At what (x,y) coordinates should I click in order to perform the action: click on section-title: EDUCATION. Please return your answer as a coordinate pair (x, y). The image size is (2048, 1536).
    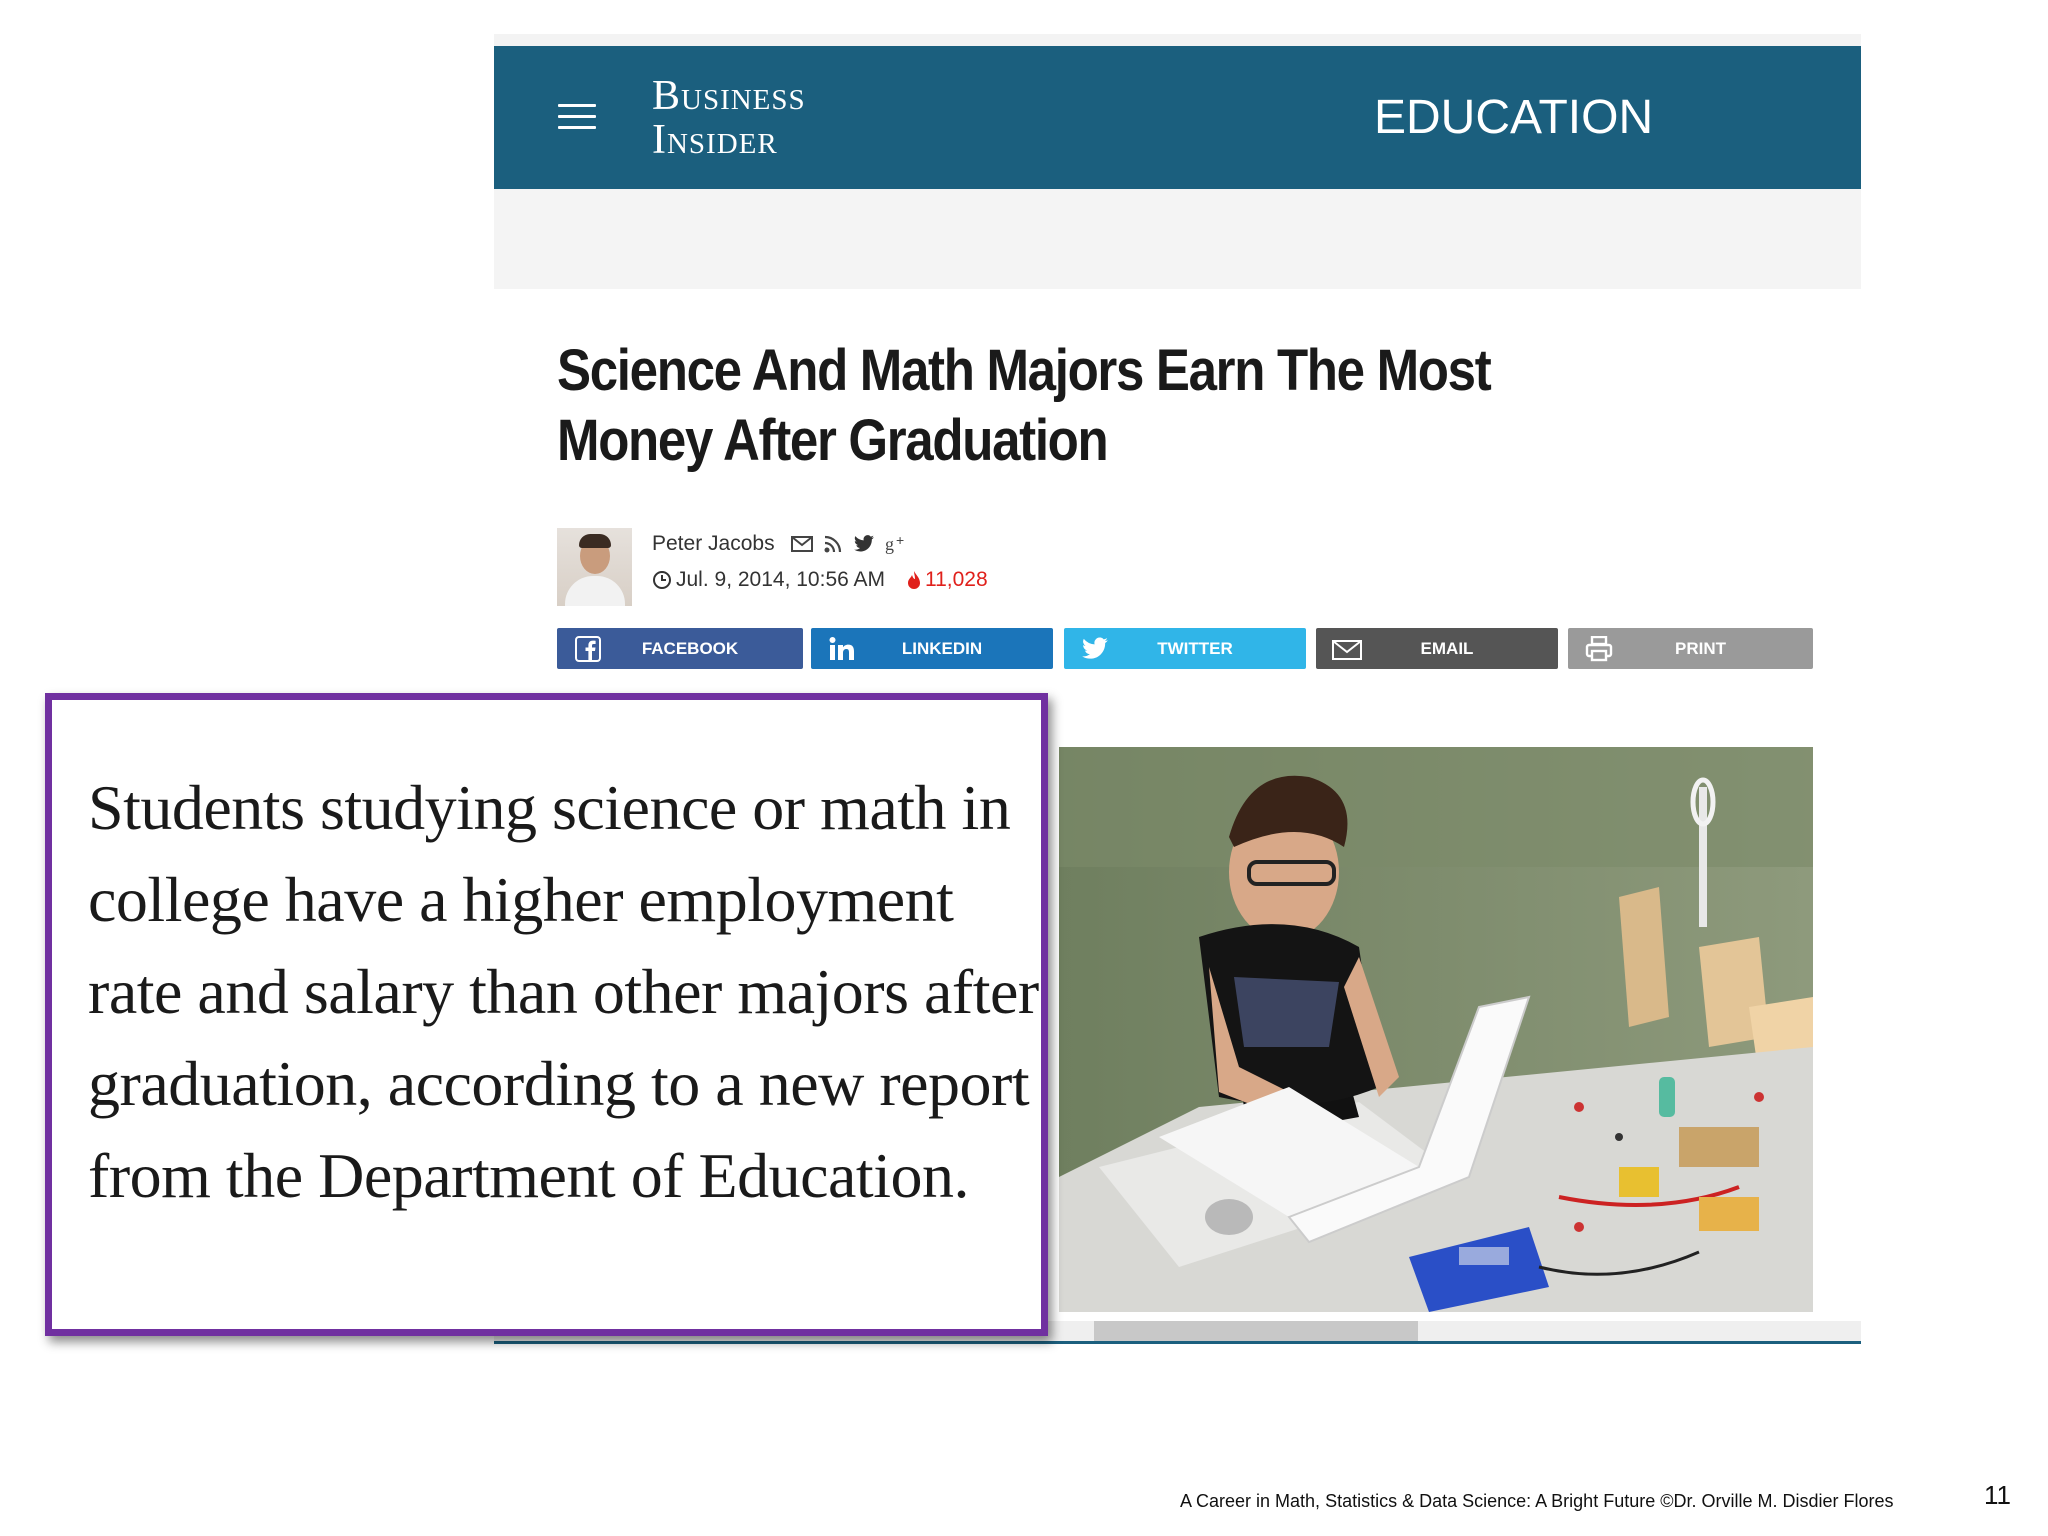
    Looking at the image, I should click on (1513, 117).